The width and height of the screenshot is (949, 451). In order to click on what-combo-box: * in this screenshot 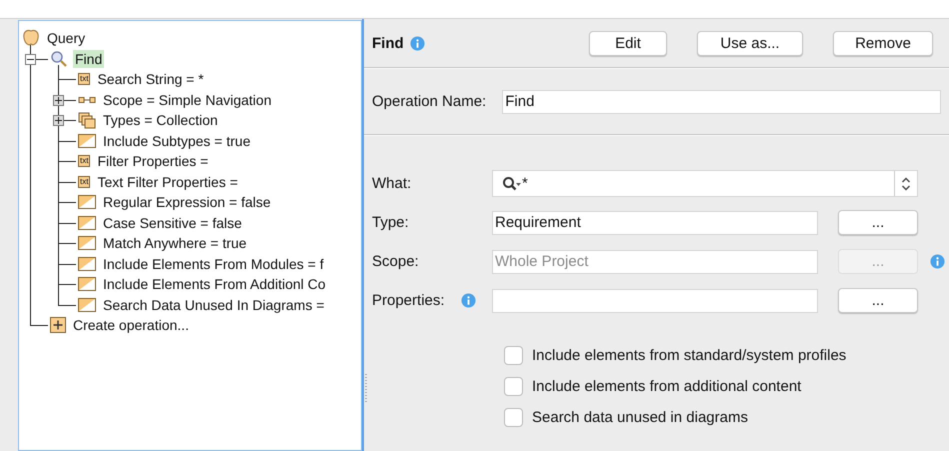, I will do `click(705, 183)`.